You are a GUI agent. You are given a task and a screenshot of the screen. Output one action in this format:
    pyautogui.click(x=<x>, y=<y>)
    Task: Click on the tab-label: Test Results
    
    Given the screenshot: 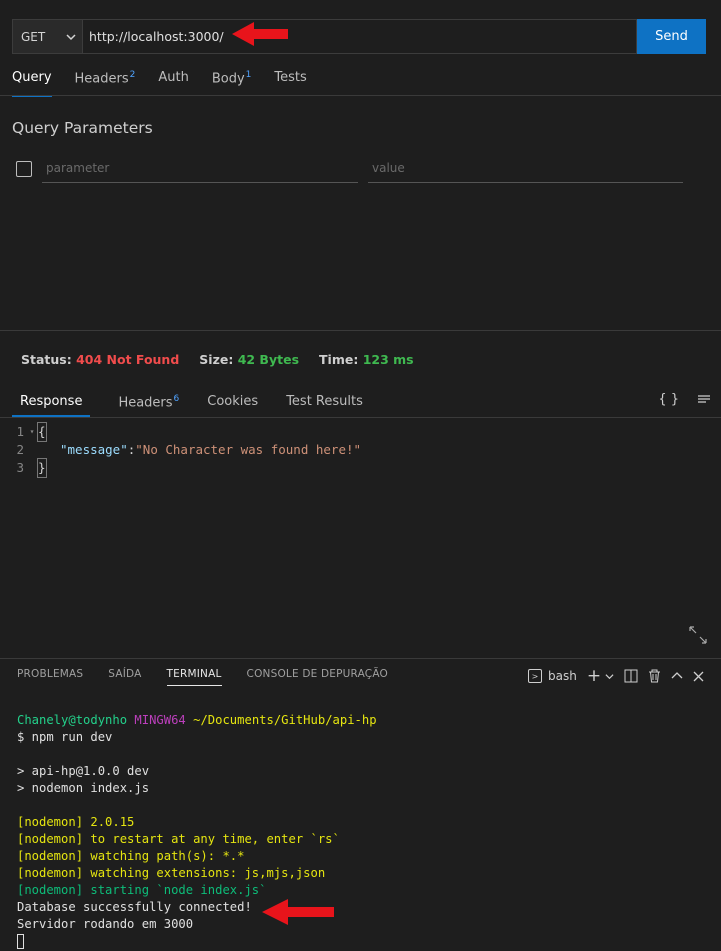 What is the action you would take?
    pyautogui.click(x=324, y=401)
    